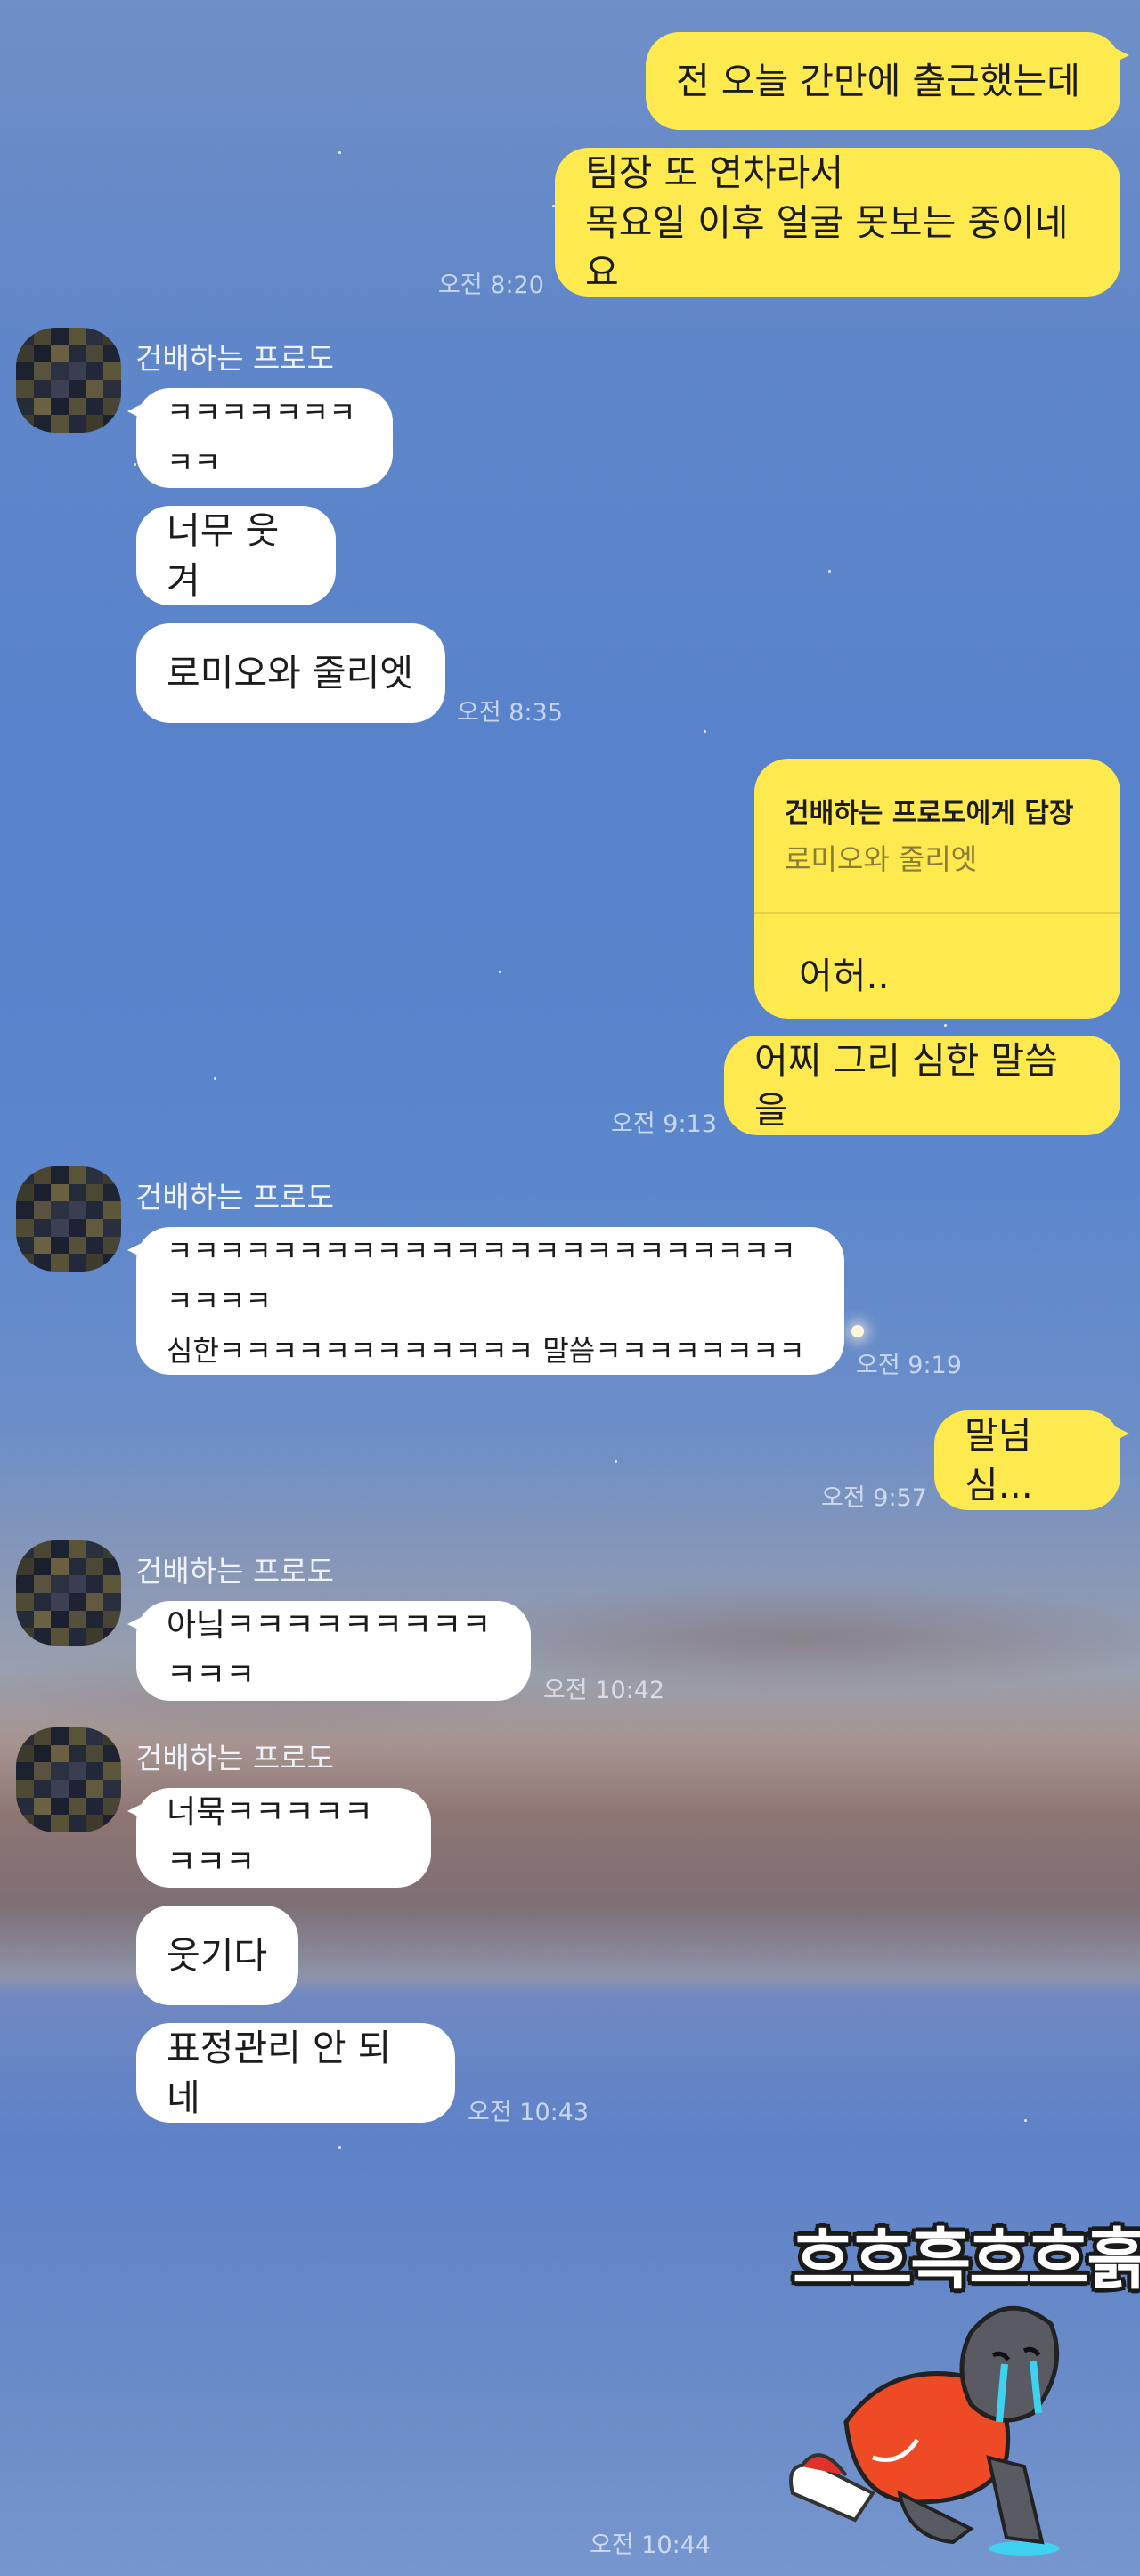 This screenshot has height=2576, width=1140. What do you see at coordinates (922, 1085) in the screenshot?
I see `outgoing-message: 어찌 그리 심한 말씀을` at bounding box center [922, 1085].